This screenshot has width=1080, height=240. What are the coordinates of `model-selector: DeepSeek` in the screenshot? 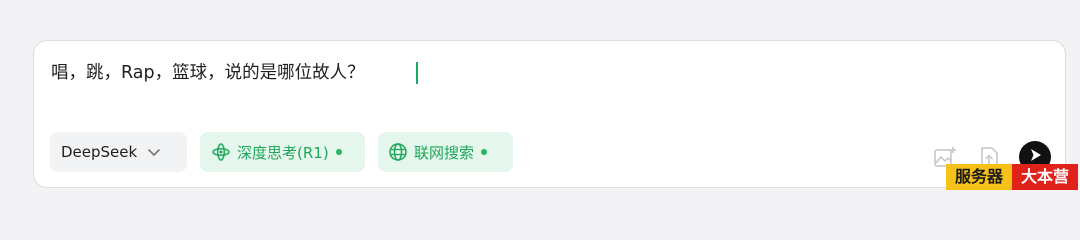 It's located at (118, 152).